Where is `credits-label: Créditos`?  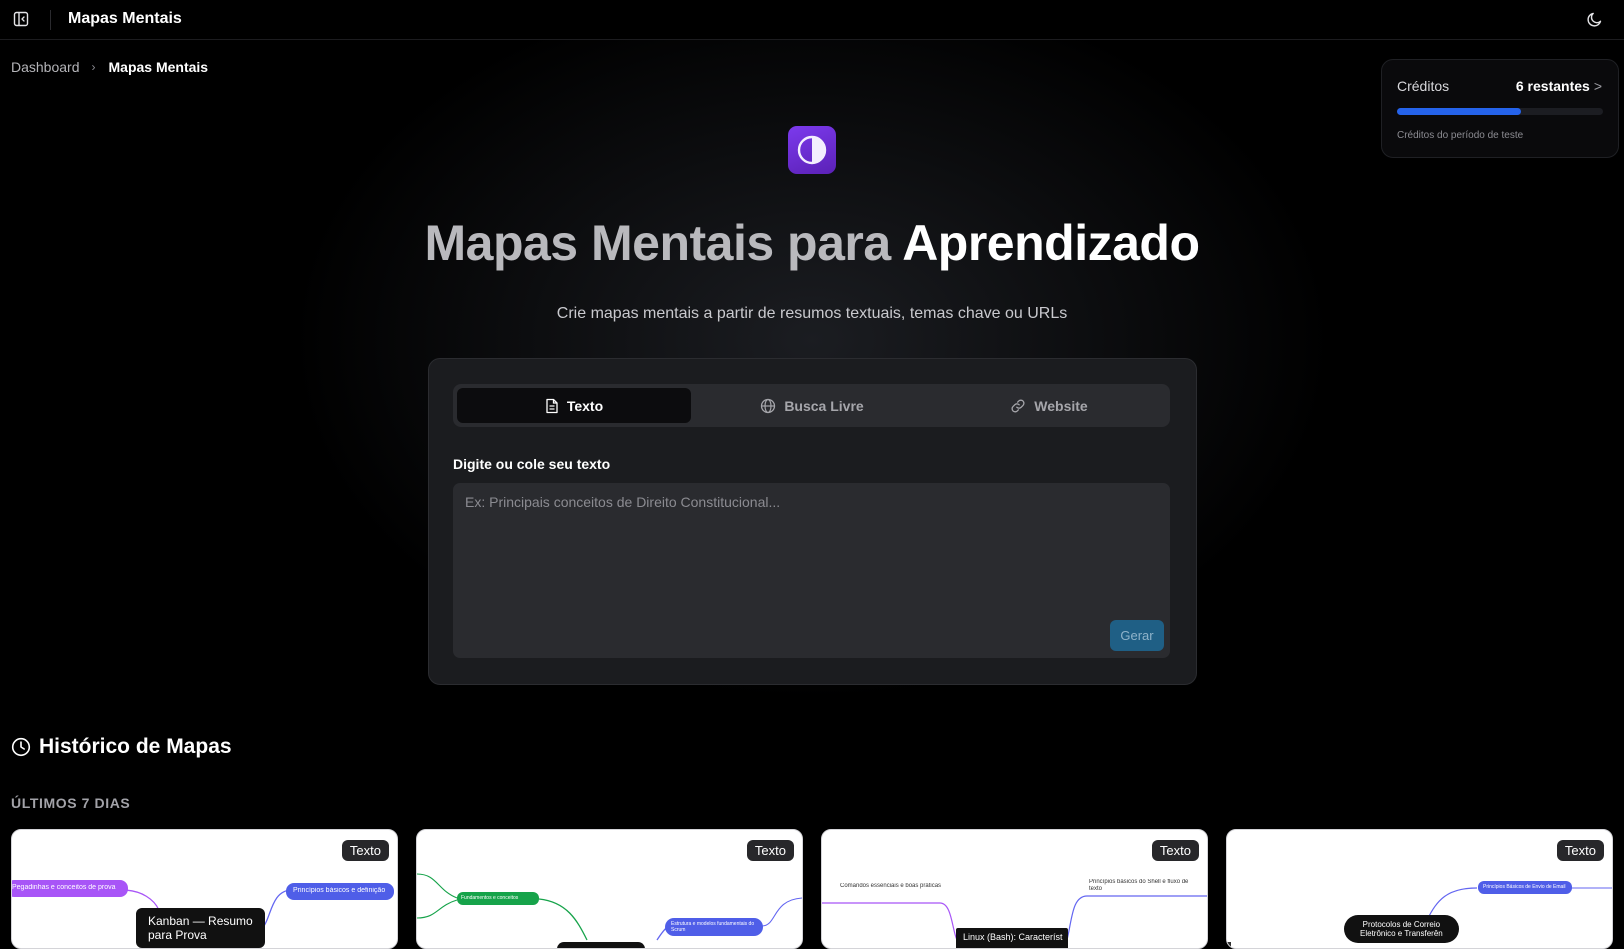
credits-label: Créditos is located at coordinates (1423, 86).